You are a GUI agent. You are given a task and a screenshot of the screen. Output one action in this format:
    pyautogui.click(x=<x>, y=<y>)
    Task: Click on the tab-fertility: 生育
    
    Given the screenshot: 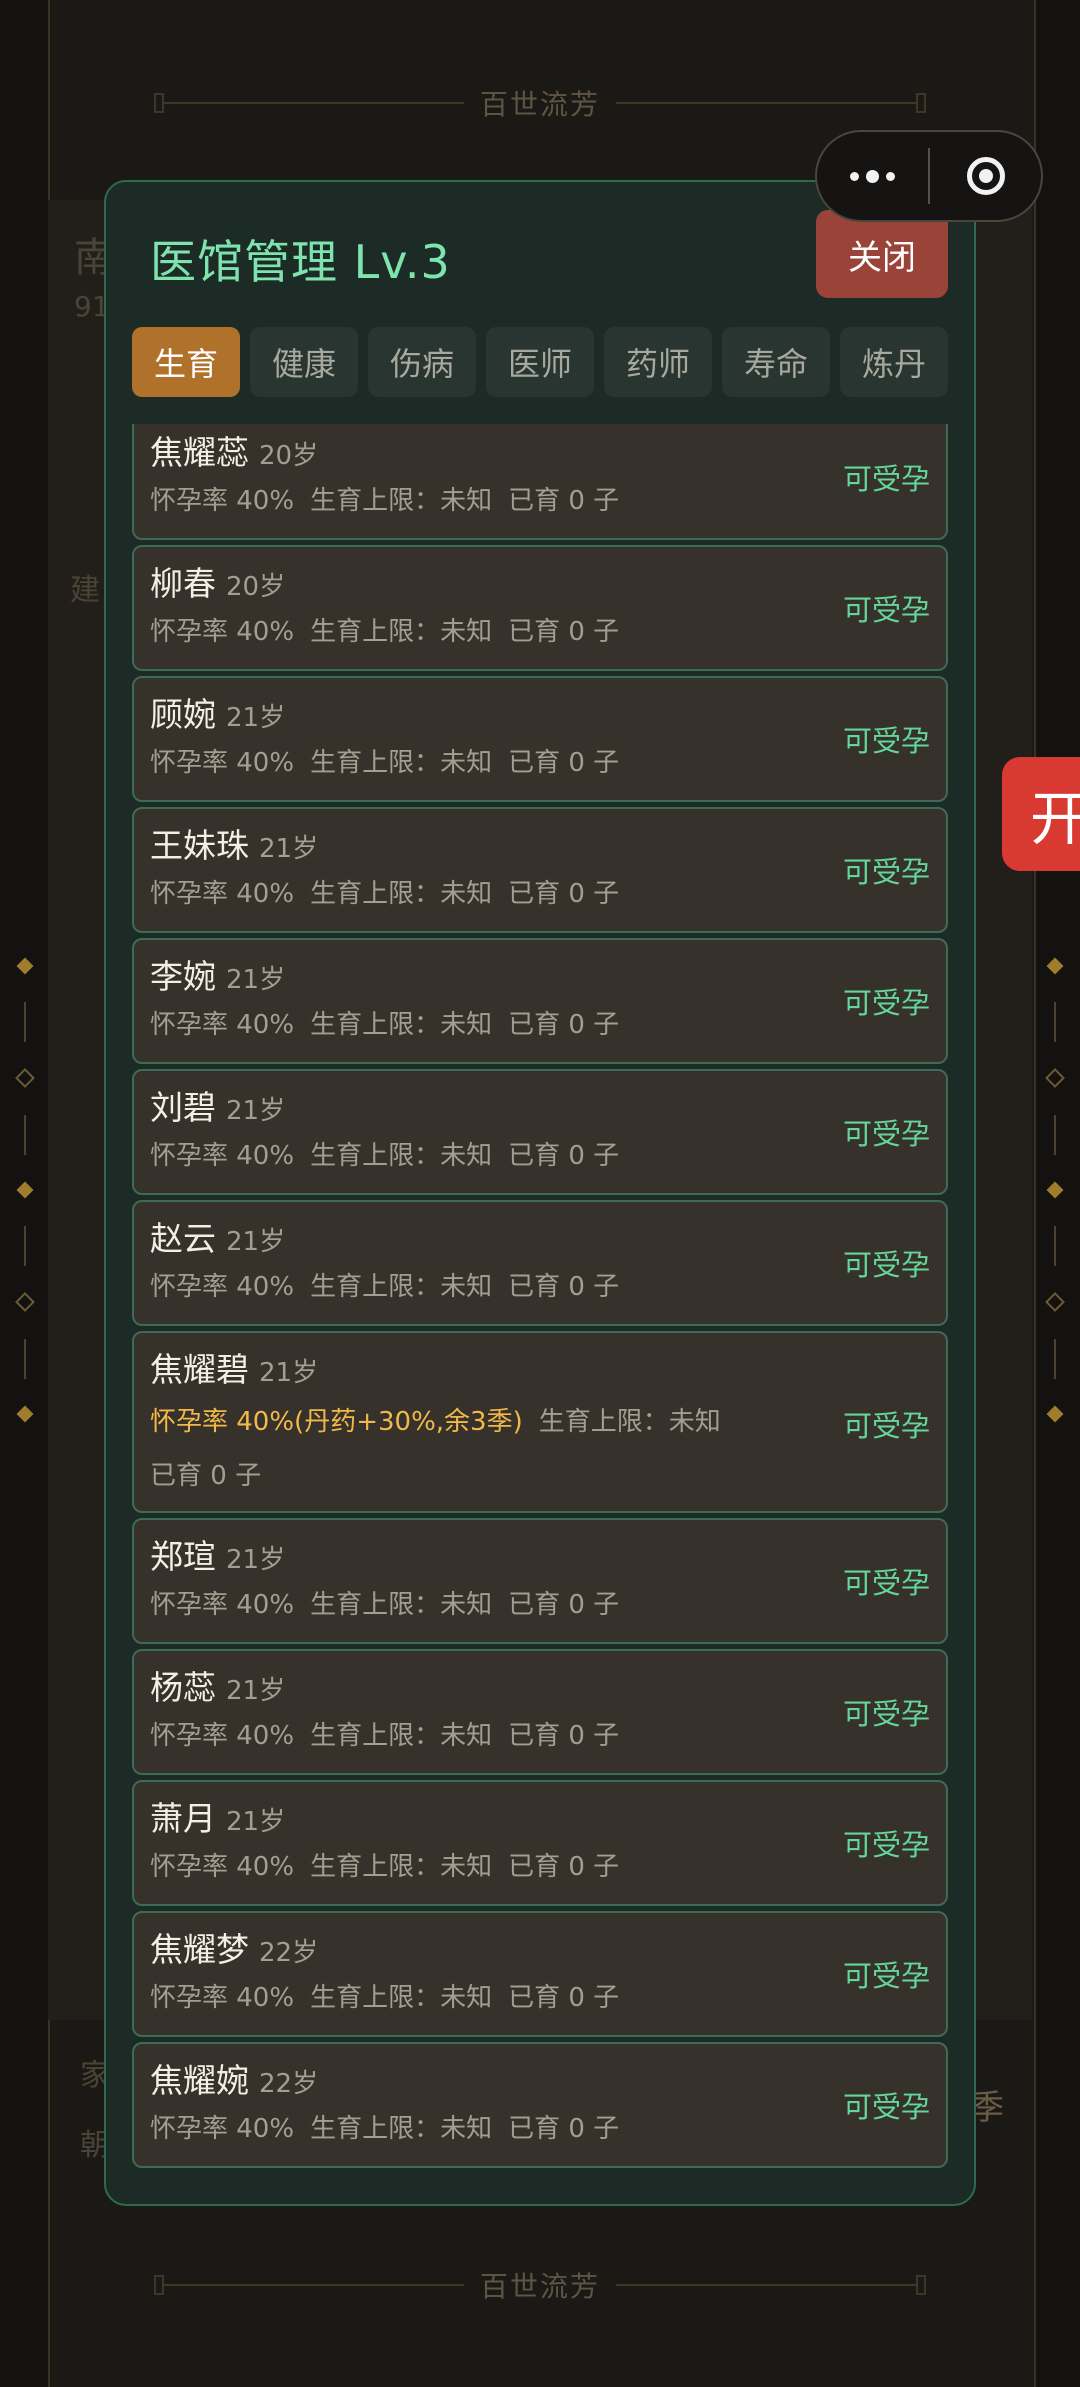 What is the action you would take?
    pyautogui.click(x=186, y=362)
    